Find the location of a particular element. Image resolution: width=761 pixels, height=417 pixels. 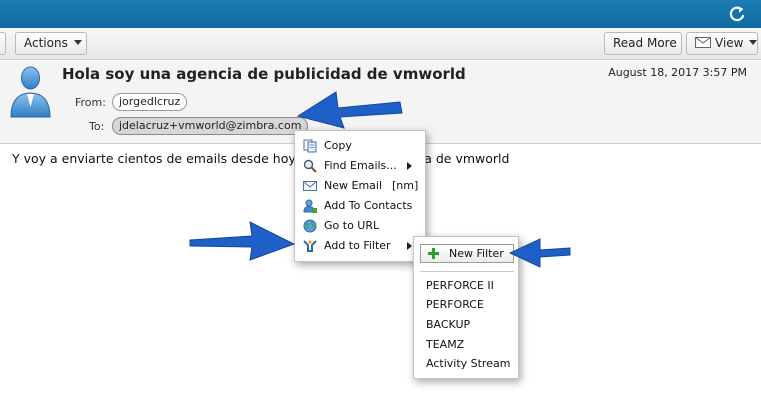

actions-button: Actions is located at coordinates (51, 43).